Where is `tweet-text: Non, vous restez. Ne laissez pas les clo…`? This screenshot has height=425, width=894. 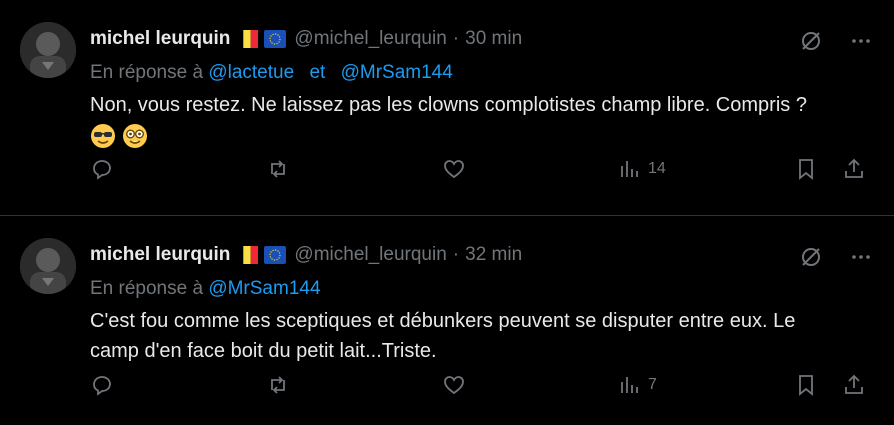 tweet-text: Non, vous restez. Ne laissez pas les clo… is located at coordinates (460, 120).